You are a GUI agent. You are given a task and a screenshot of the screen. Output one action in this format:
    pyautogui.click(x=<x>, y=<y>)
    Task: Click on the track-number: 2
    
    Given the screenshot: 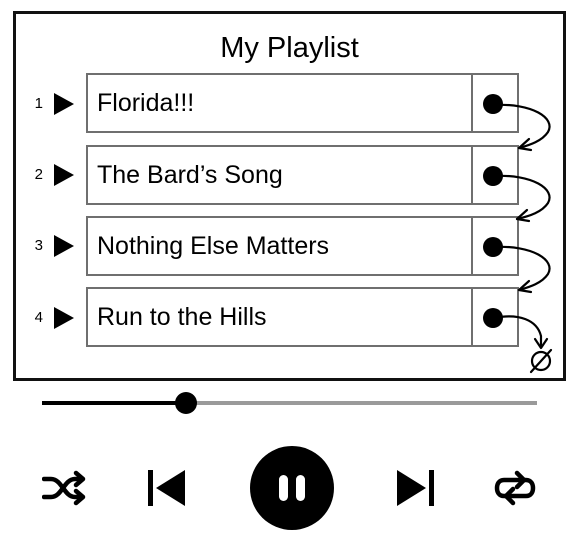 What is the action you would take?
    pyautogui.click(x=38, y=174)
    